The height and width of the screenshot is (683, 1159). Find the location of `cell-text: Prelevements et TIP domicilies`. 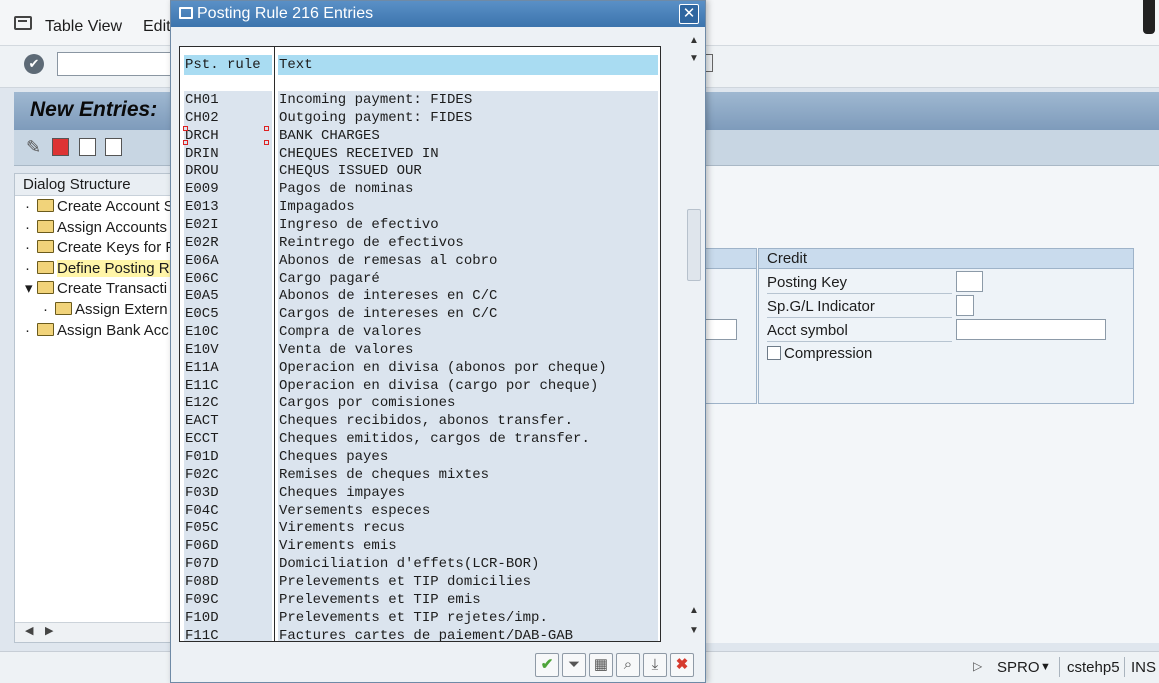

cell-text: Prelevements et TIP domicilies is located at coordinates (468, 581).